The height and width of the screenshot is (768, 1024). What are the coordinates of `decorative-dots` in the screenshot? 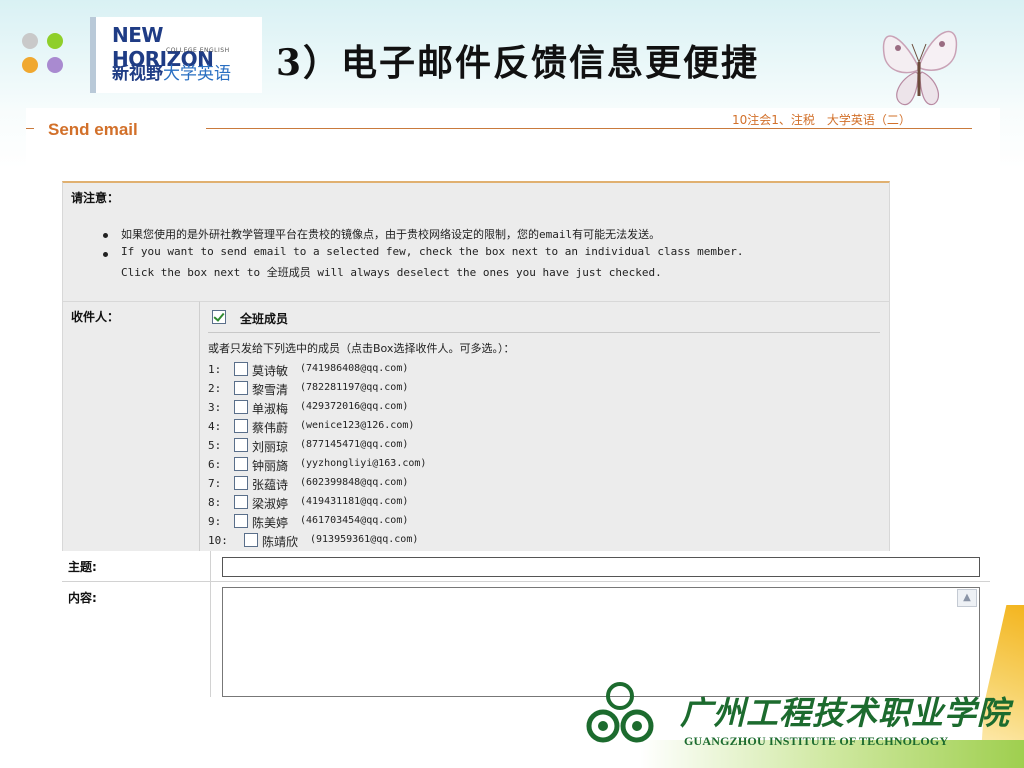 It's located at (45, 56).